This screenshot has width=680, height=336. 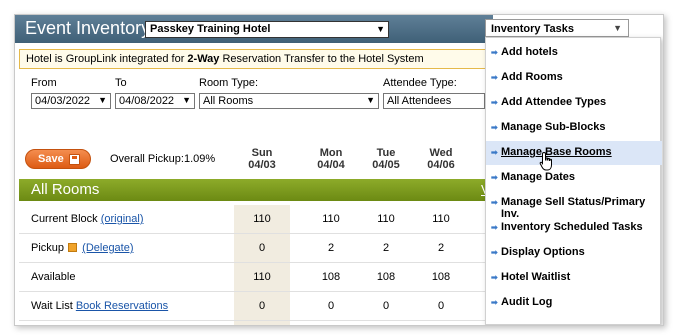 I want to click on book-reservations-link: Book Reservations, so click(x=122, y=306).